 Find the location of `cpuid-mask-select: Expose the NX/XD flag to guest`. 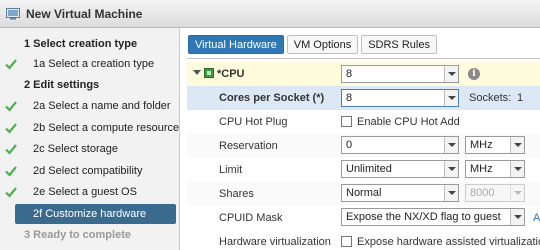

cpuid-mask-select: Expose the NX/XD flag to guest is located at coordinates (433, 217).